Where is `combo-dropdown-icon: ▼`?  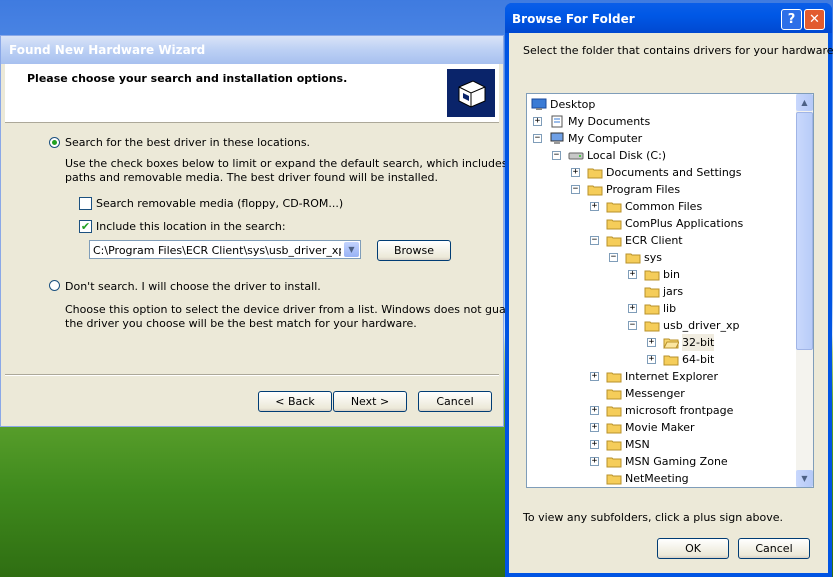 combo-dropdown-icon: ▼ is located at coordinates (351, 249).